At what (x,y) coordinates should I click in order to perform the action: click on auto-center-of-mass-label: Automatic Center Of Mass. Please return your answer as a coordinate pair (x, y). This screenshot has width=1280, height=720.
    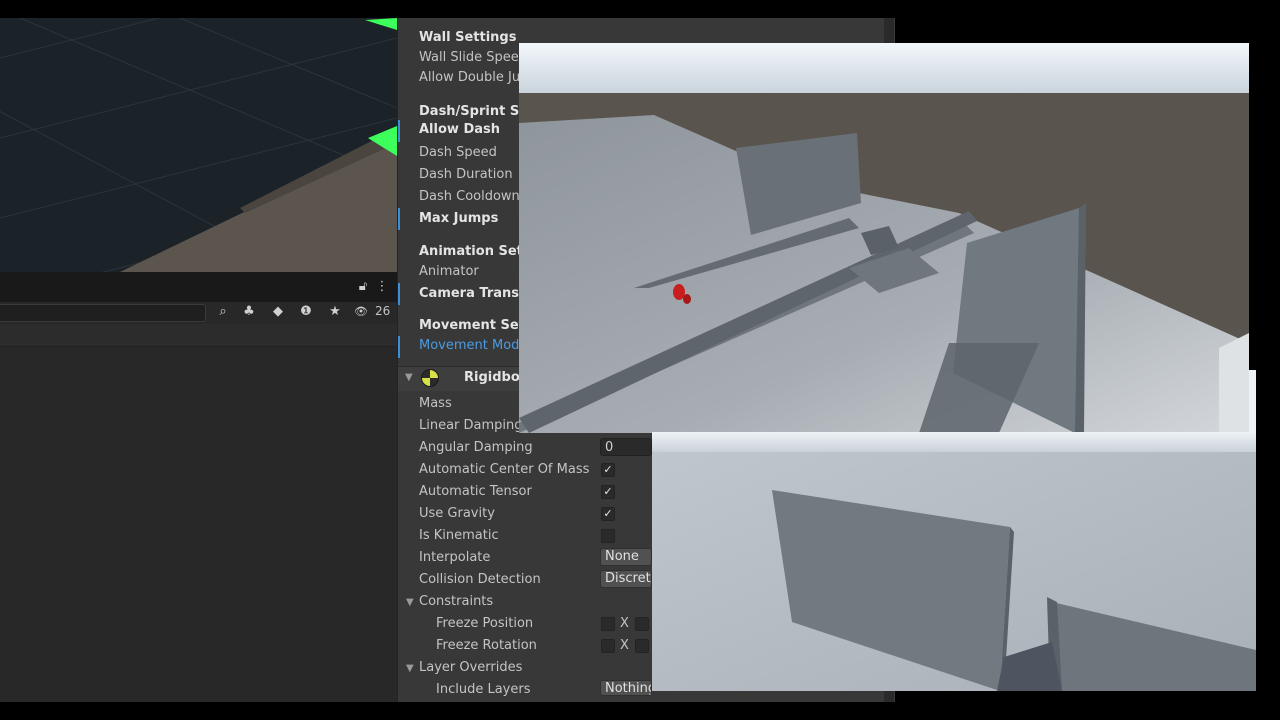
    Looking at the image, I should click on (504, 469).